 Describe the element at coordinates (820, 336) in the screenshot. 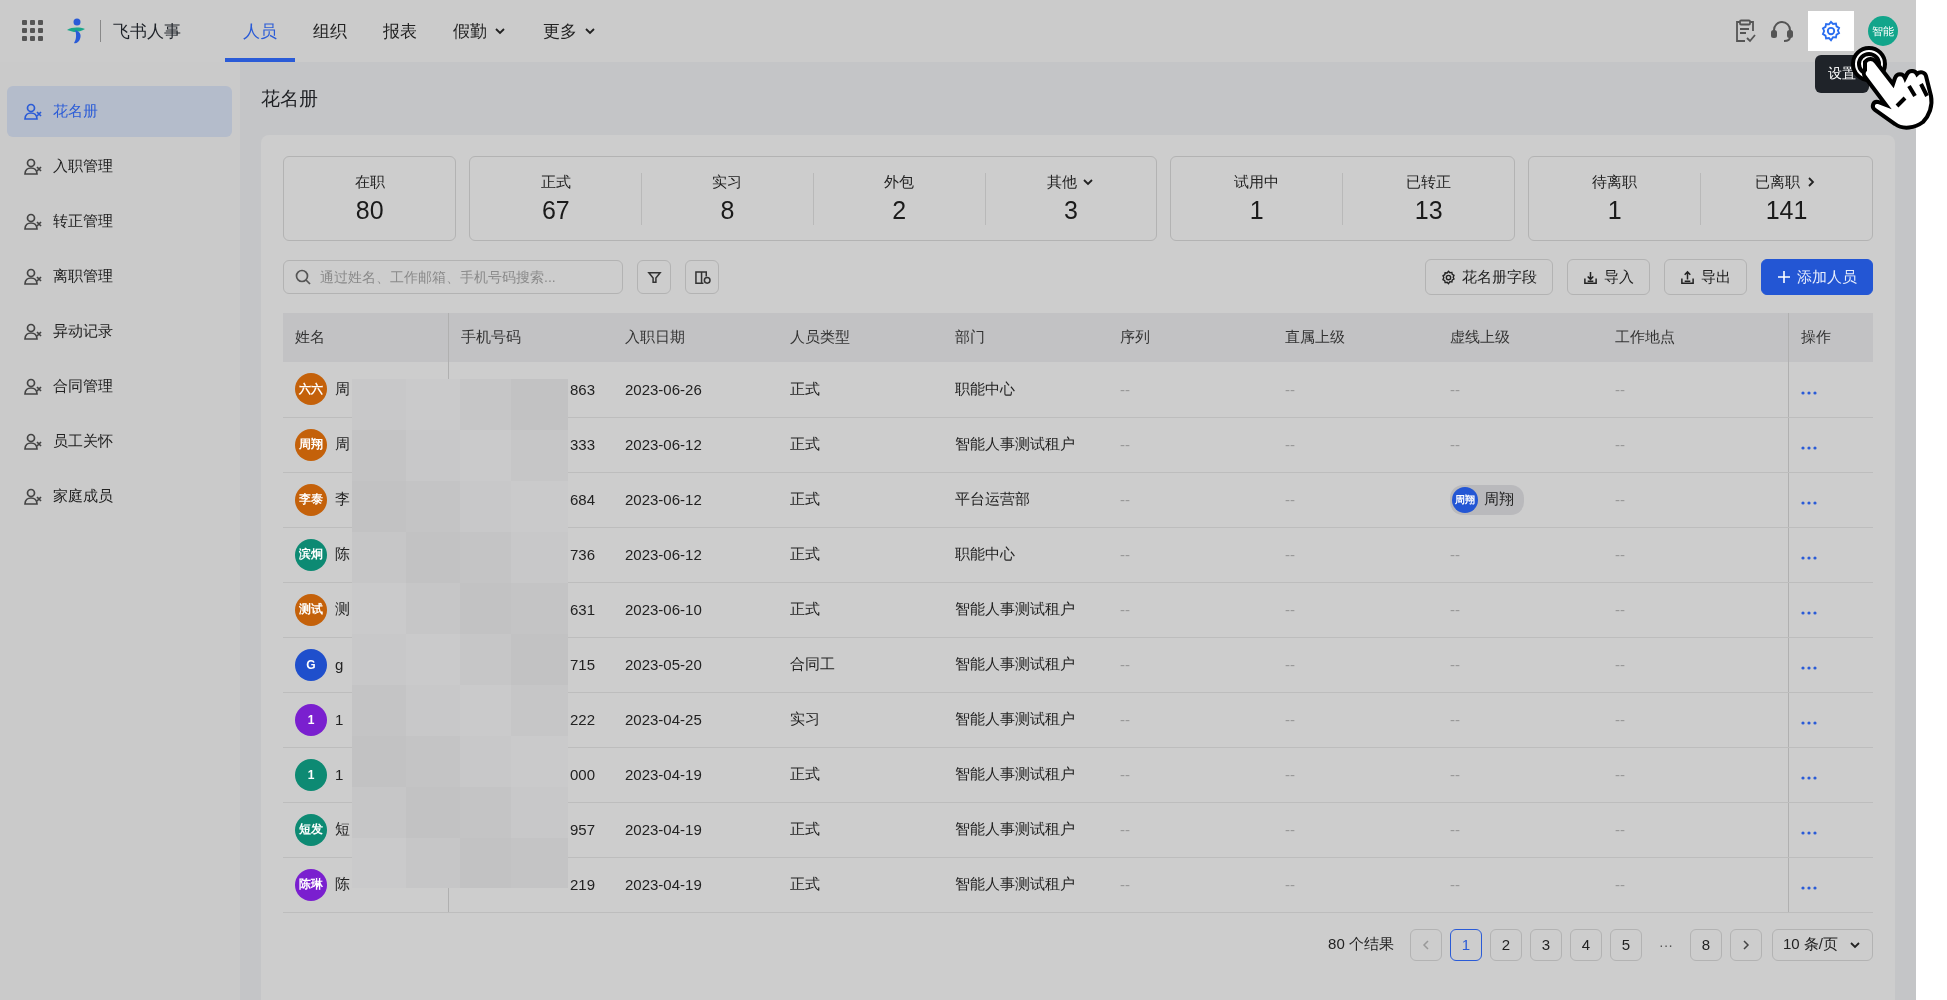

I see `column-header: 人员类型` at that location.